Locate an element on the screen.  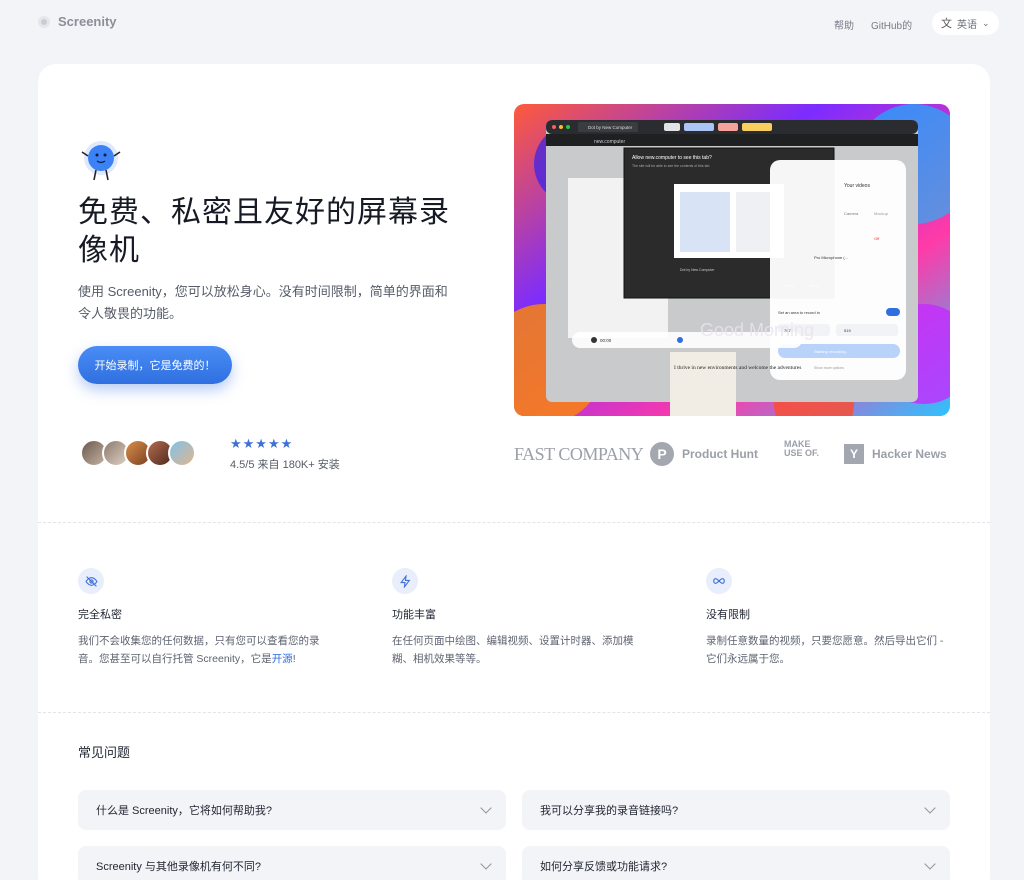
feature-description: 在任何页面中绘图、编辑视频、设置计时器、添加模糊、相机效果等等。 is located at coordinates (513, 650).